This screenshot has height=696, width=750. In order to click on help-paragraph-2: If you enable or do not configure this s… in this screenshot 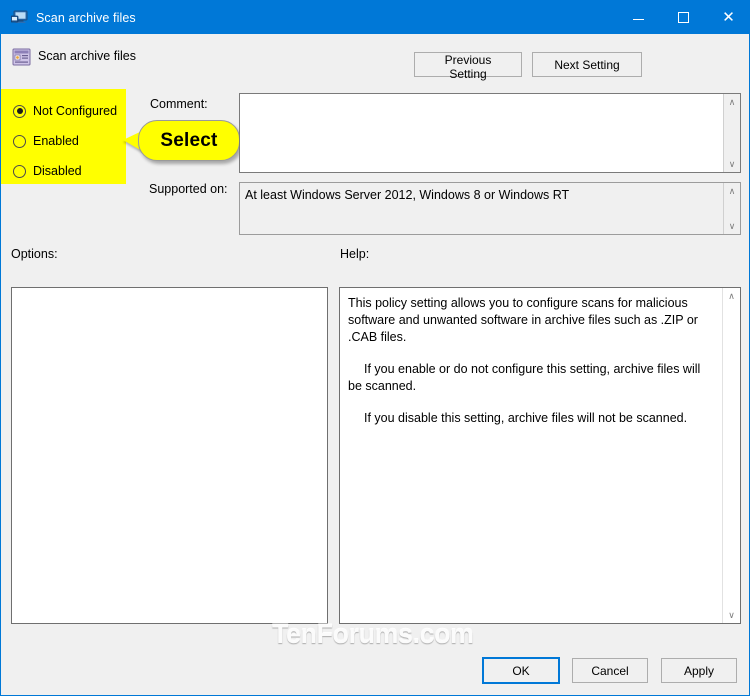, I will do `click(524, 377)`.